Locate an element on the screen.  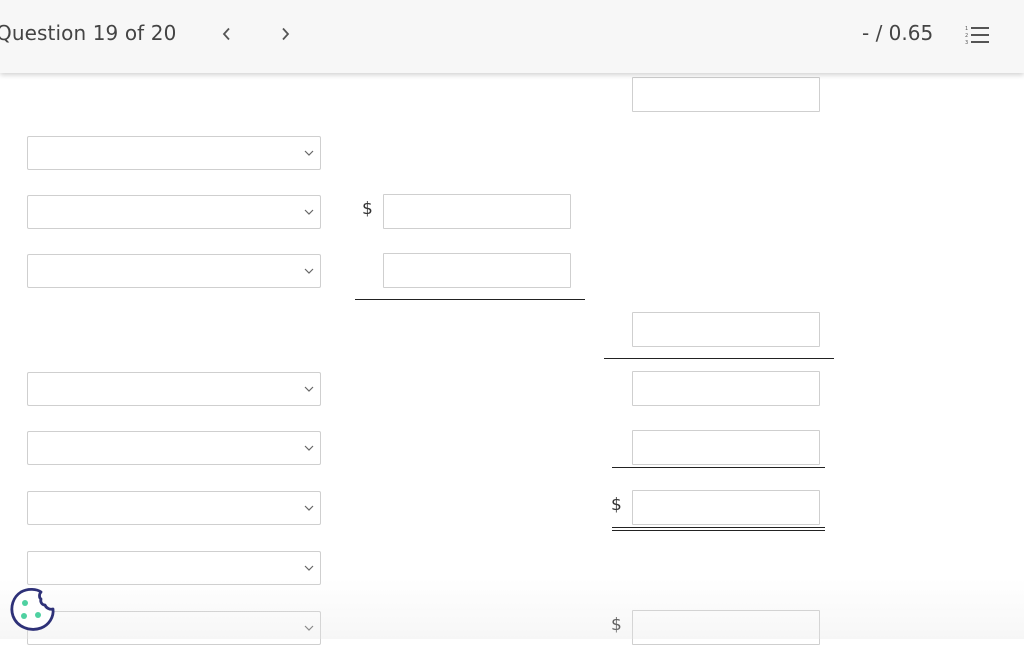
account-select-row9 is located at coordinates (174, 628).